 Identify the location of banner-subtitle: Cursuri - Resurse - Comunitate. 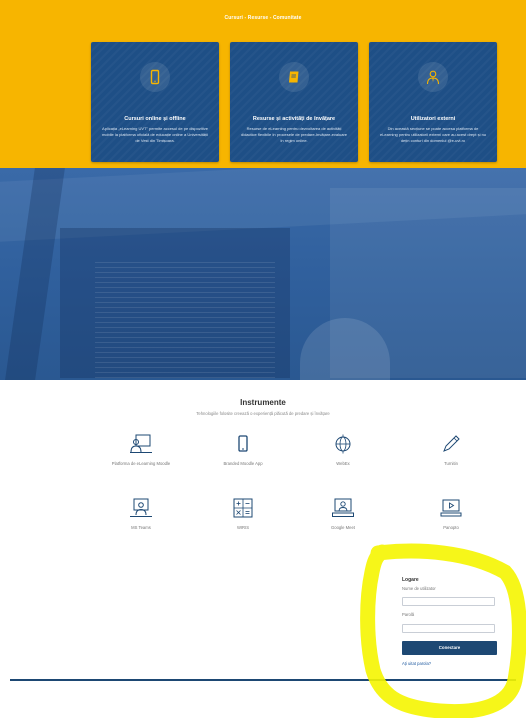
(263, 18).